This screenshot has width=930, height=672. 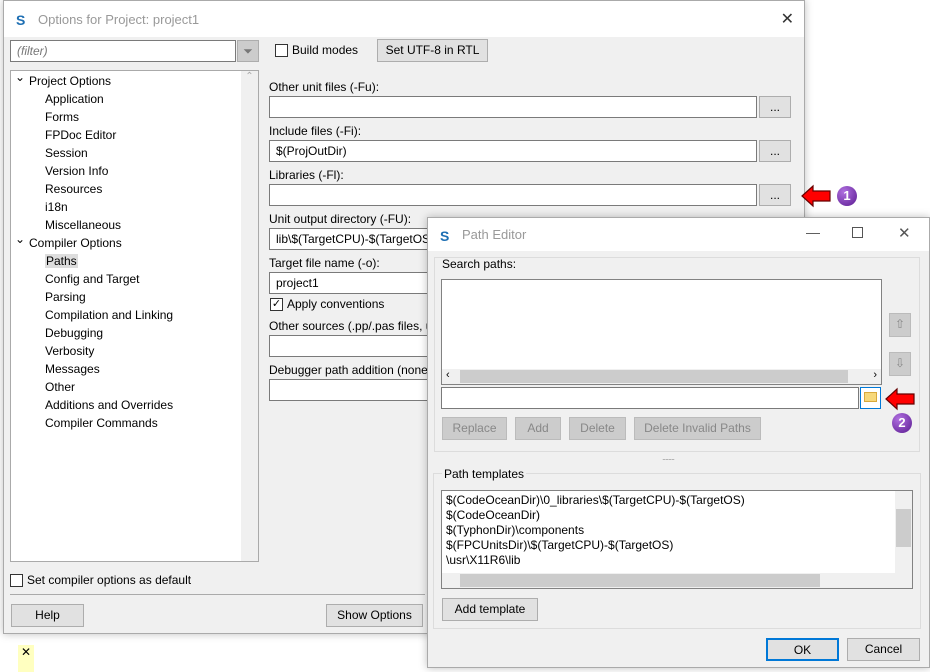 I want to click on search-paths-label: Search paths:, so click(x=479, y=264).